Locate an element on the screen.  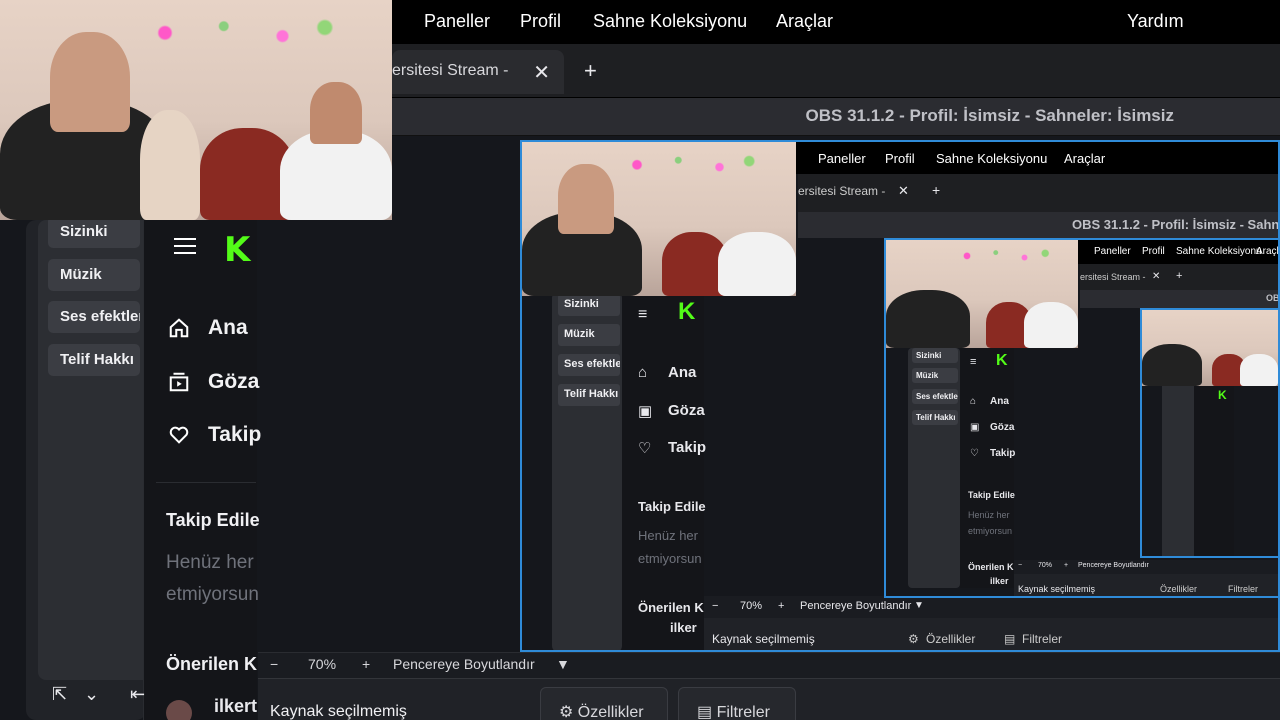
nav-following: Takip is located at coordinates (214, 435).